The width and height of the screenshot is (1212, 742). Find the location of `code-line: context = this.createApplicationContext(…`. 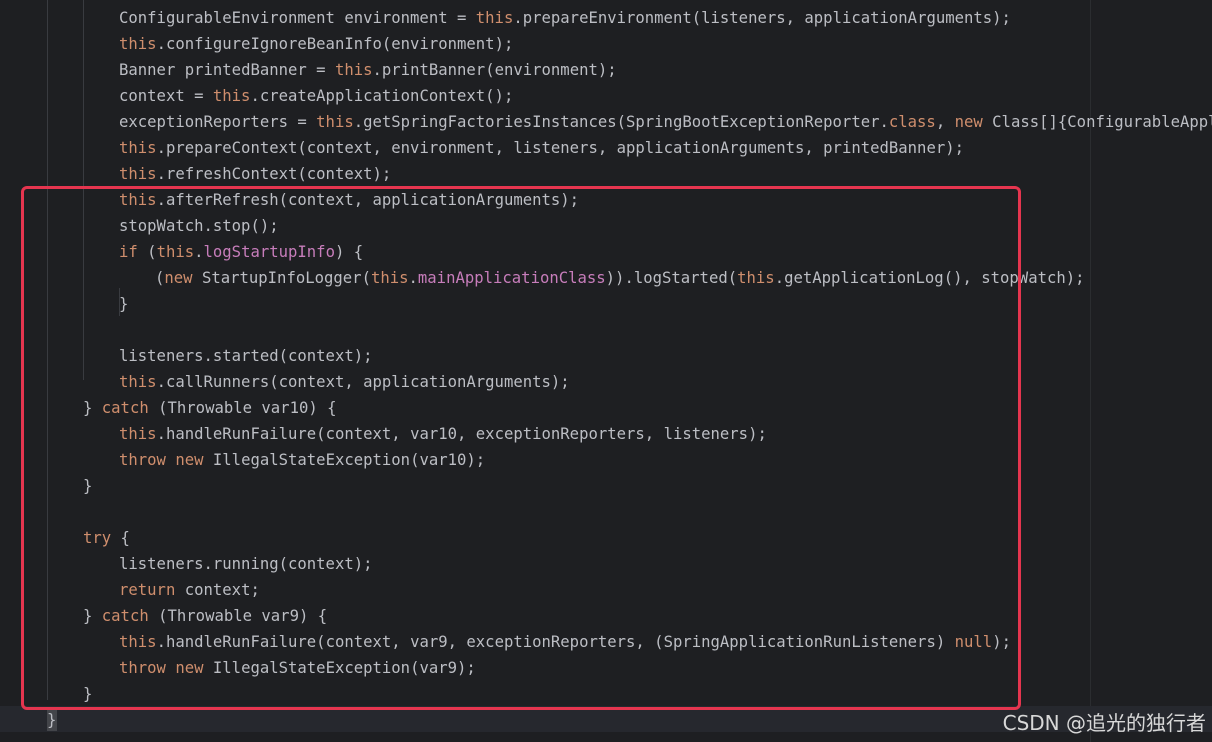

code-line: context = this.createApplicationContext(… is located at coordinates (316, 96).